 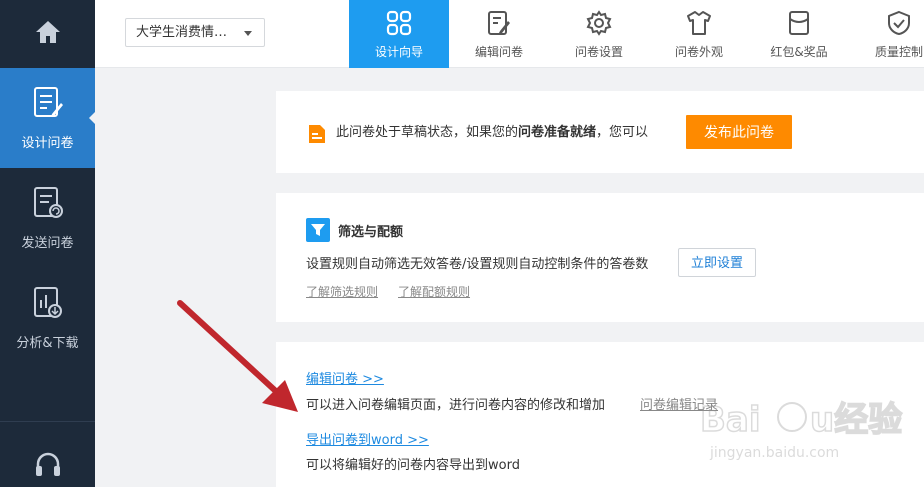 I want to click on home-button, so click(x=47, y=34).